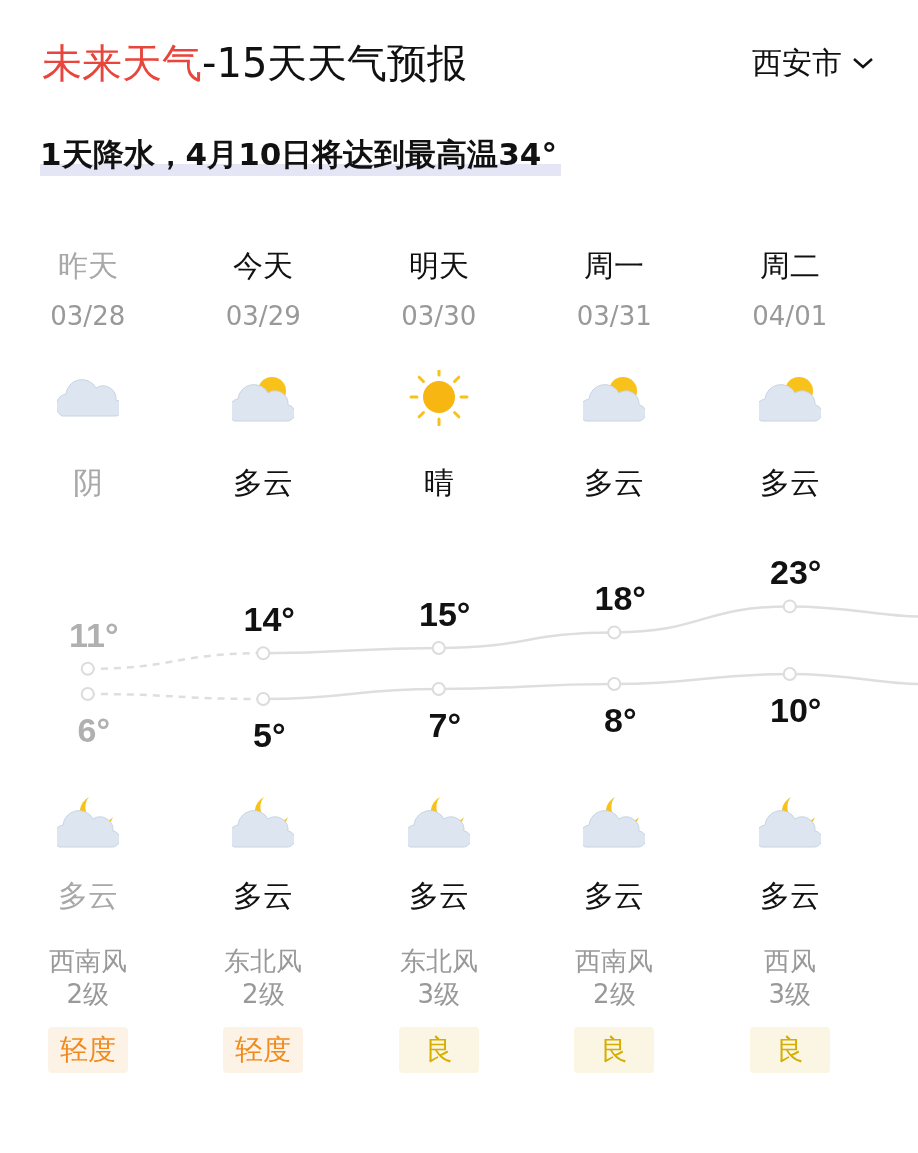 This screenshot has height=1153, width=918. Describe the element at coordinates (620, 720) in the screenshot. I see `low-temp: 8°` at that location.